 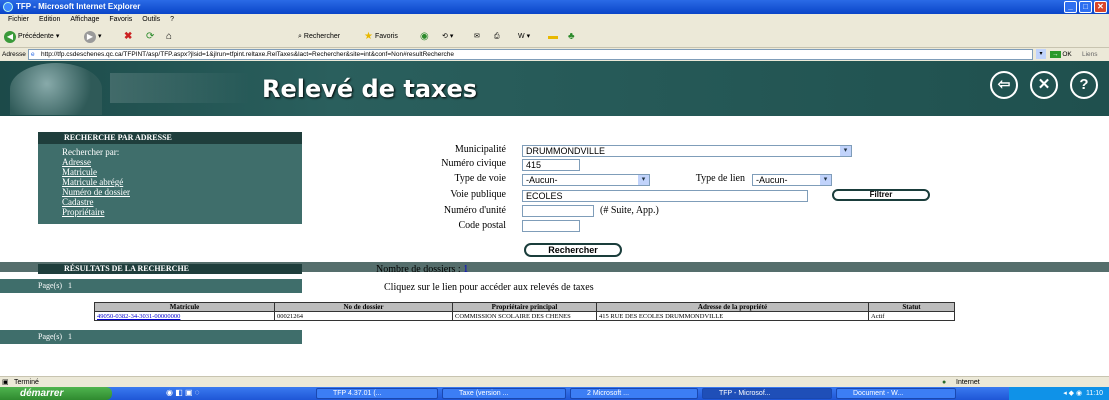 I want to click on cell-dossier: 00021264, so click(x=363, y=316).